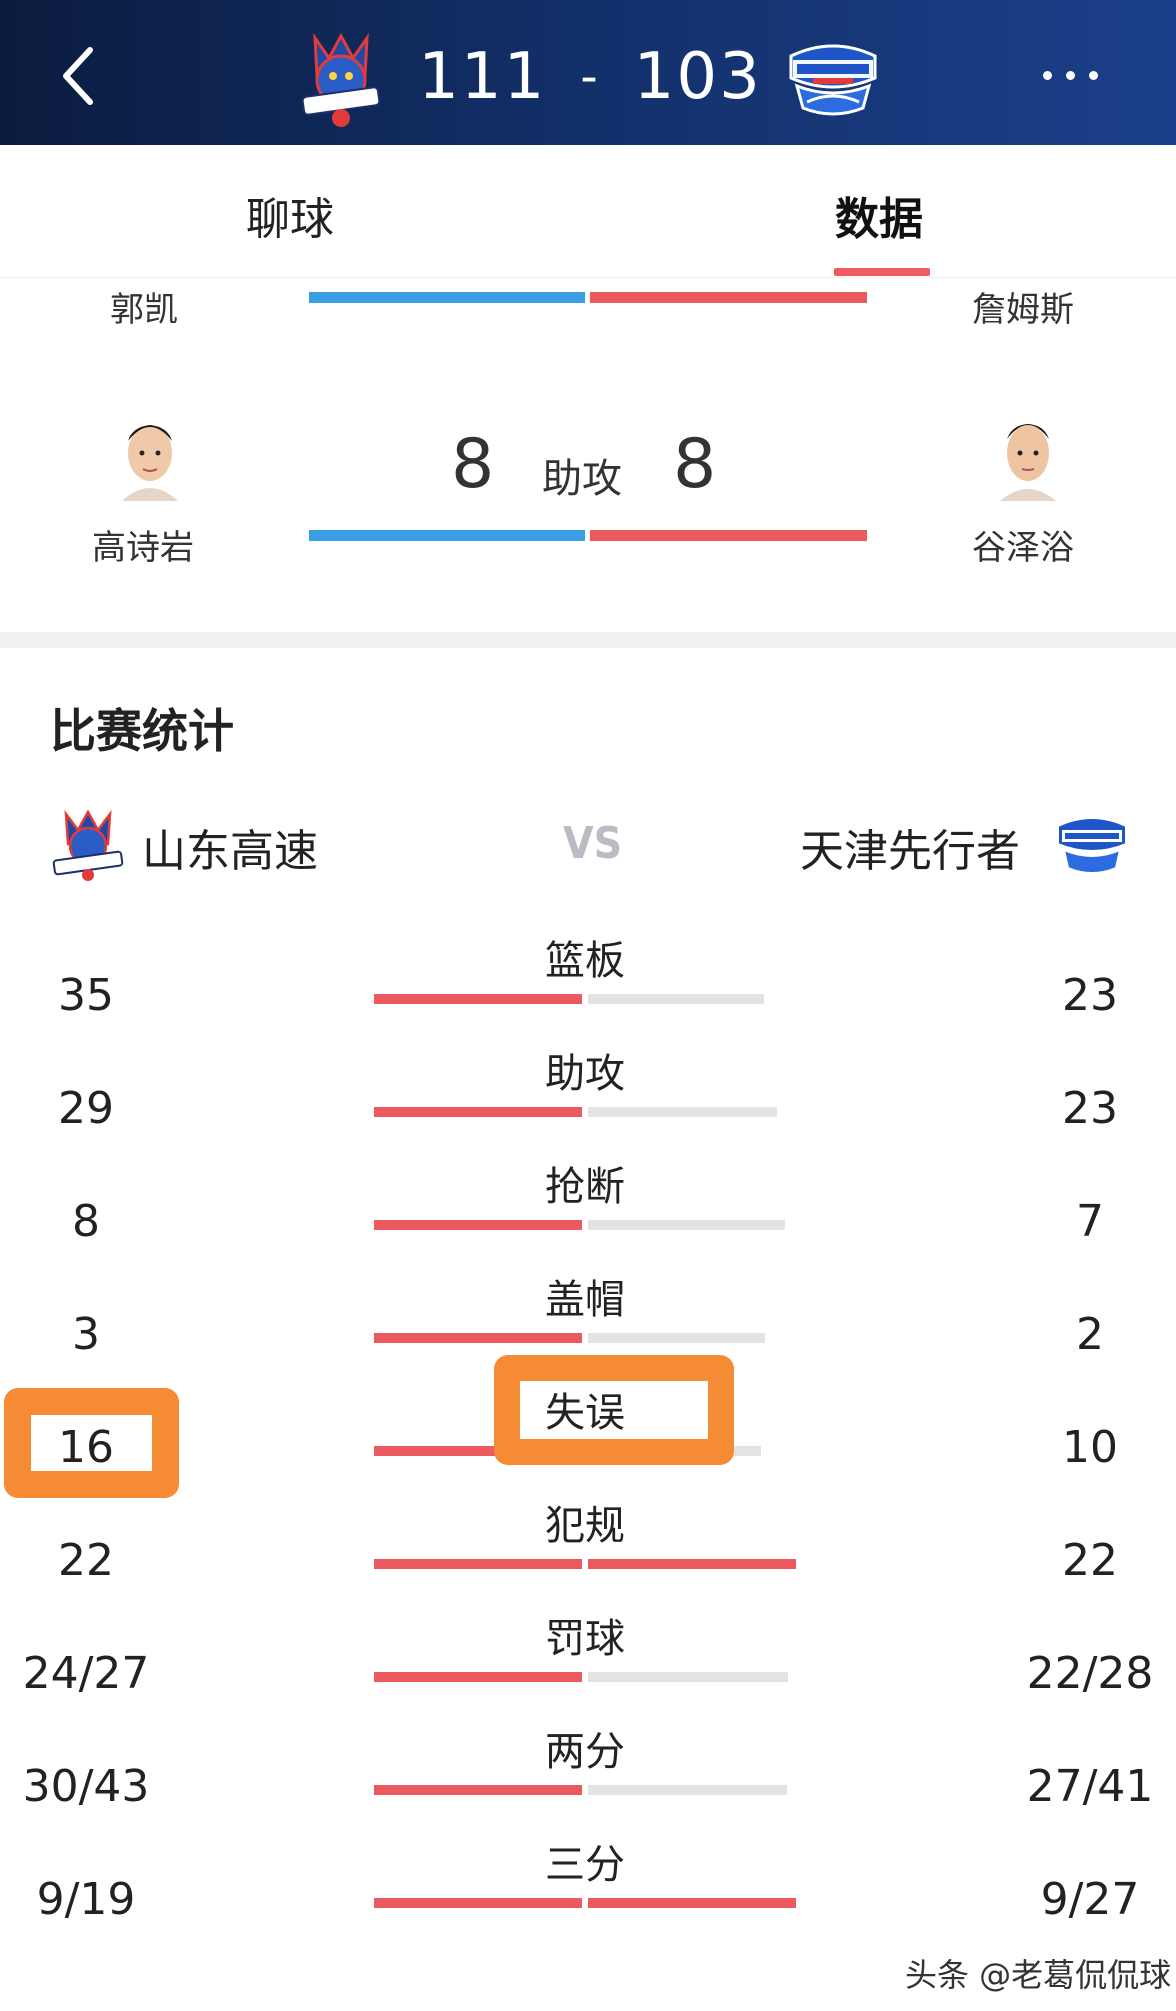 This screenshot has width=1176, height=2011. What do you see at coordinates (585, 1187) in the screenshot?
I see `stat-label: 抢断` at bounding box center [585, 1187].